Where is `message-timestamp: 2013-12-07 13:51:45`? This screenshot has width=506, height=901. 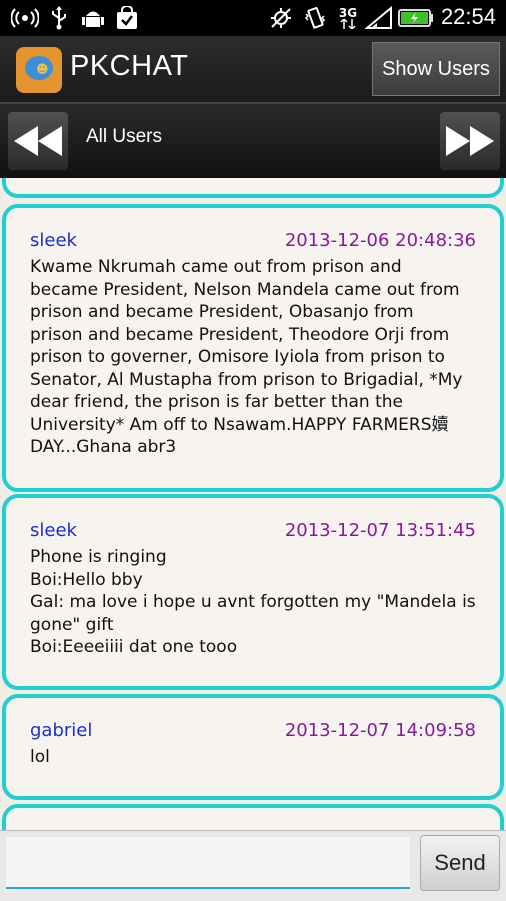 message-timestamp: 2013-12-07 13:51:45 is located at coordinates (380, 530).